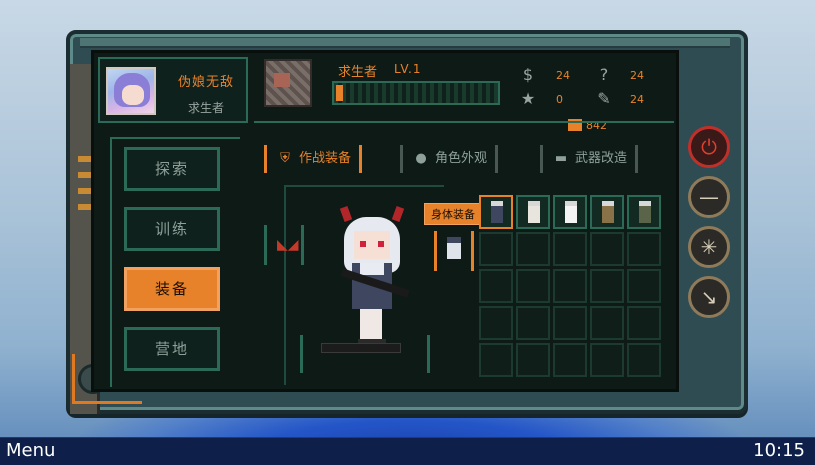 The image size is (815, 465). Describe the element at coordinates (453, 214) in the screenshot. I see `body-slot-label: 身体装备` at that location.